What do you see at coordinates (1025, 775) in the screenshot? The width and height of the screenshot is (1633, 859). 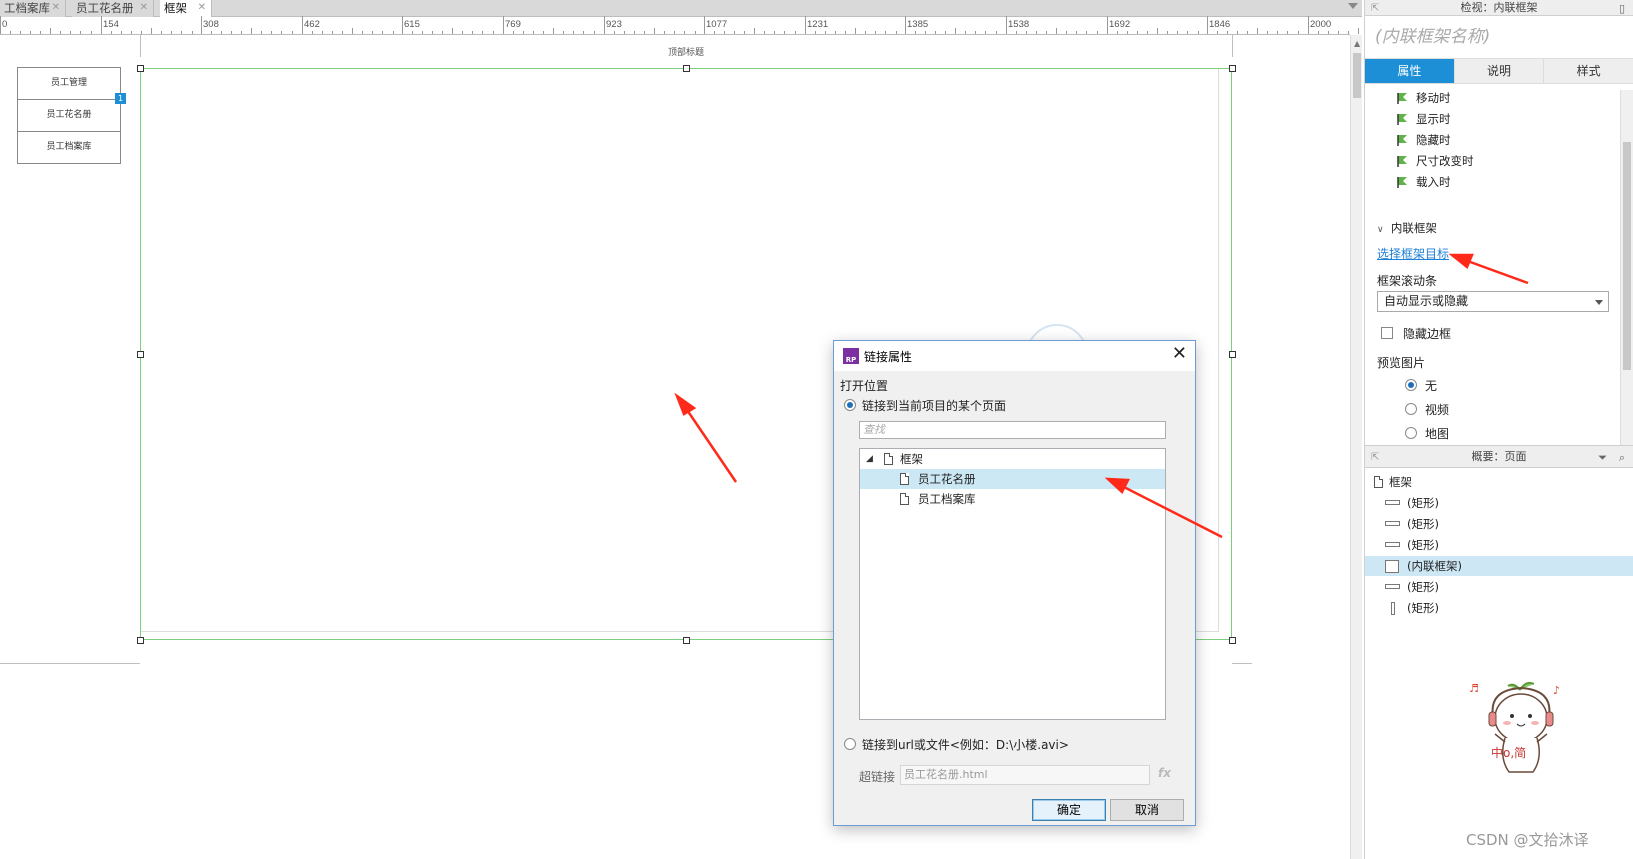 I see `hyperlink-input: 员工花名册.html` at bounding box center [1025, 775].